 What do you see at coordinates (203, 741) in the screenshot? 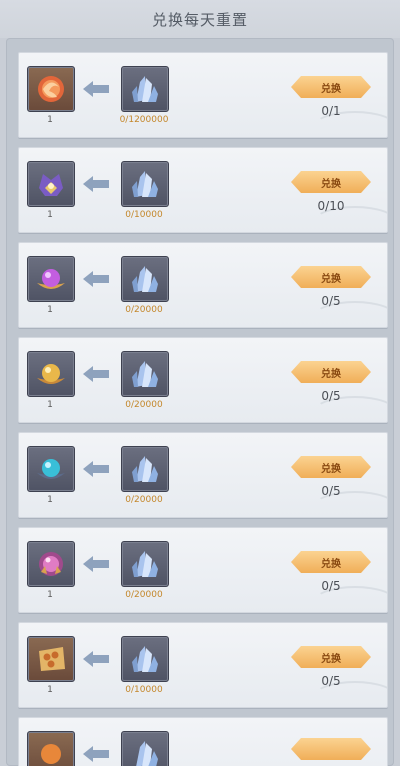
I see `exchange-row-partial` at bounding box center [203, 741].